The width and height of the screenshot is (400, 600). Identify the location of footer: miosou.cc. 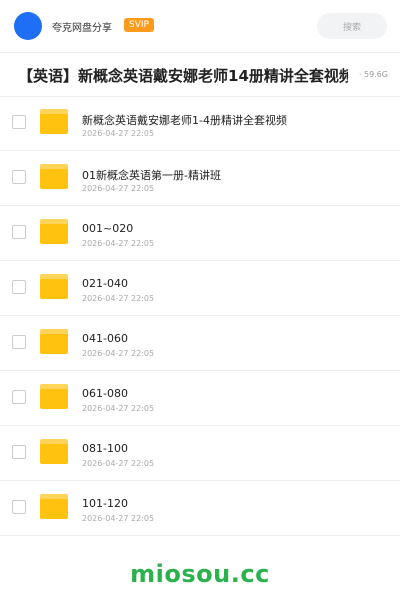
(200, 574).